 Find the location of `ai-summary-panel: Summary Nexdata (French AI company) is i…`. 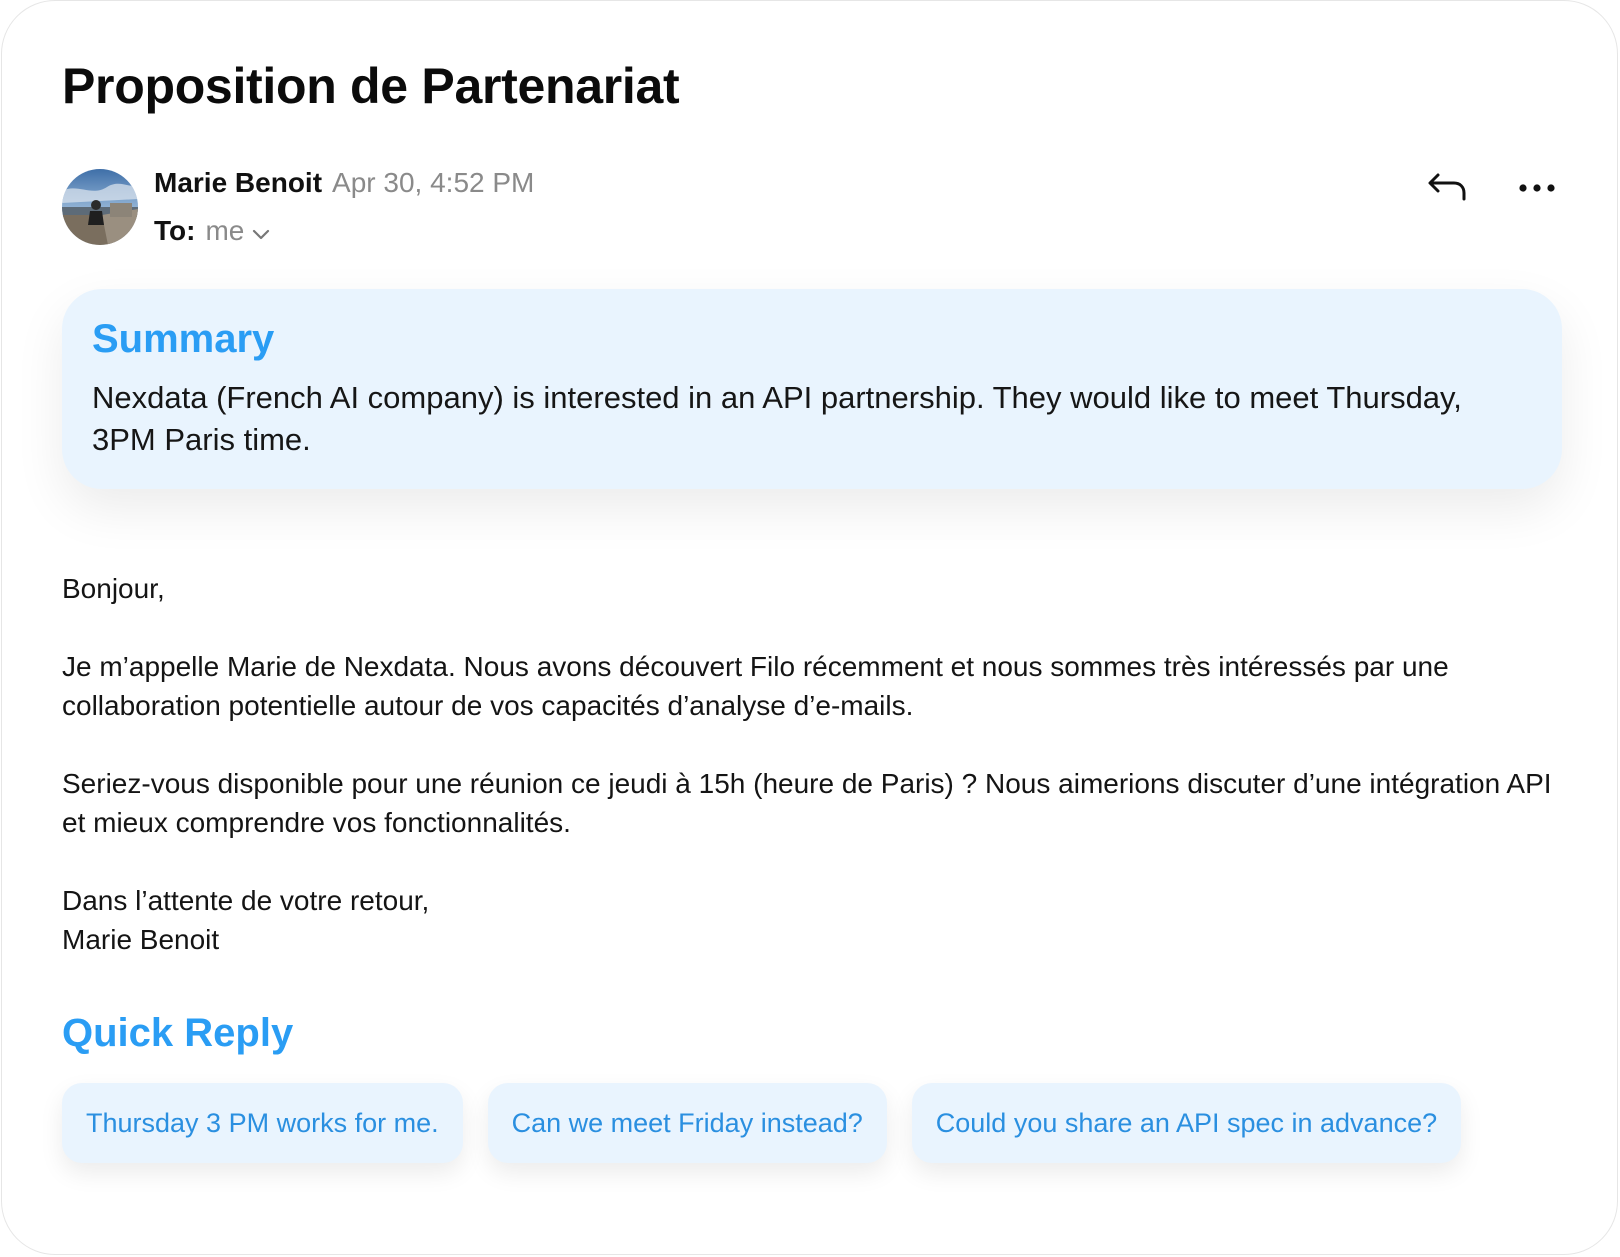

ai-summary-panel: Summary Nexdata (French AI company) is i… is located at coordinates (812, 389).